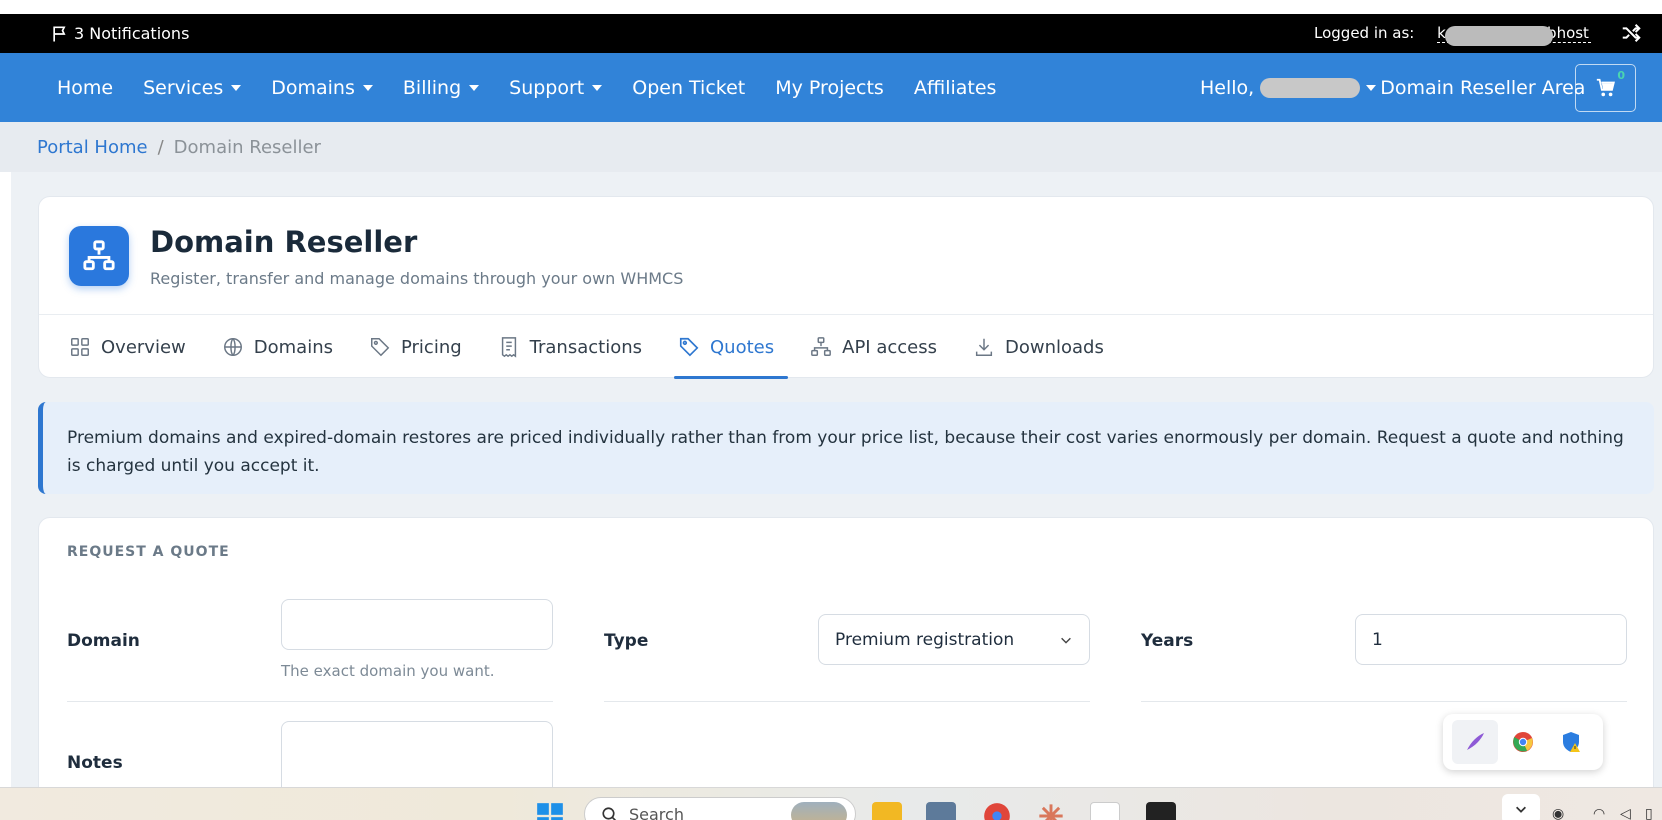 Image resolution: width=1662 pixels, height=820 pixels. What do you see at coordinates (99, 256) in the screenshot?
I see `sitemap-icon` at bounding box center [99, 256].